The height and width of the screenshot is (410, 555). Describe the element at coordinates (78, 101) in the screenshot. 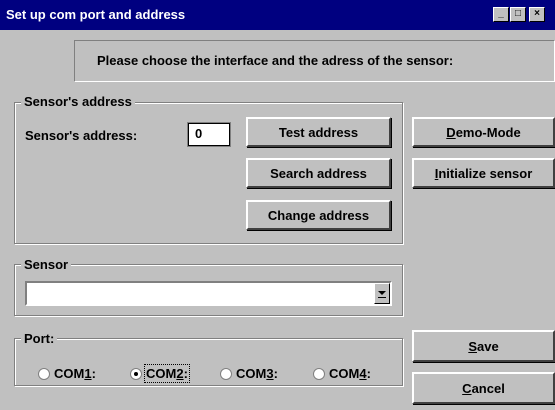

I see `address-group-label: Sensor's address` at that location.